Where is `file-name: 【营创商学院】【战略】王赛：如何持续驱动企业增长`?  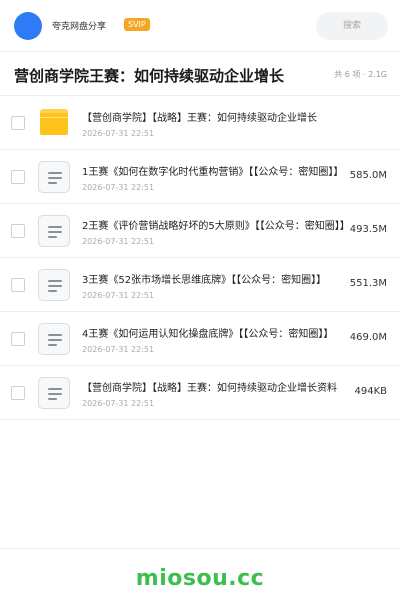
file-name: 【营创商学院】【战略】王赛：如何持续驱动企业增长 is located at coordinates (199, 118).